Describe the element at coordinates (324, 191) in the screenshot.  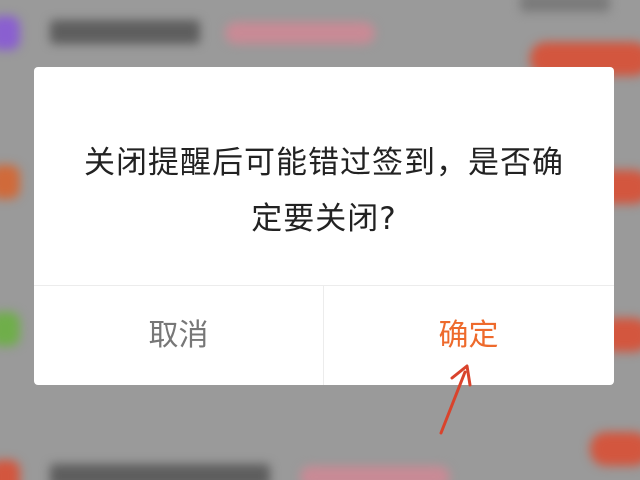
I see `dialog-message: 关闭提醒后可能错过签到，是否确定要关闭?` at that location.